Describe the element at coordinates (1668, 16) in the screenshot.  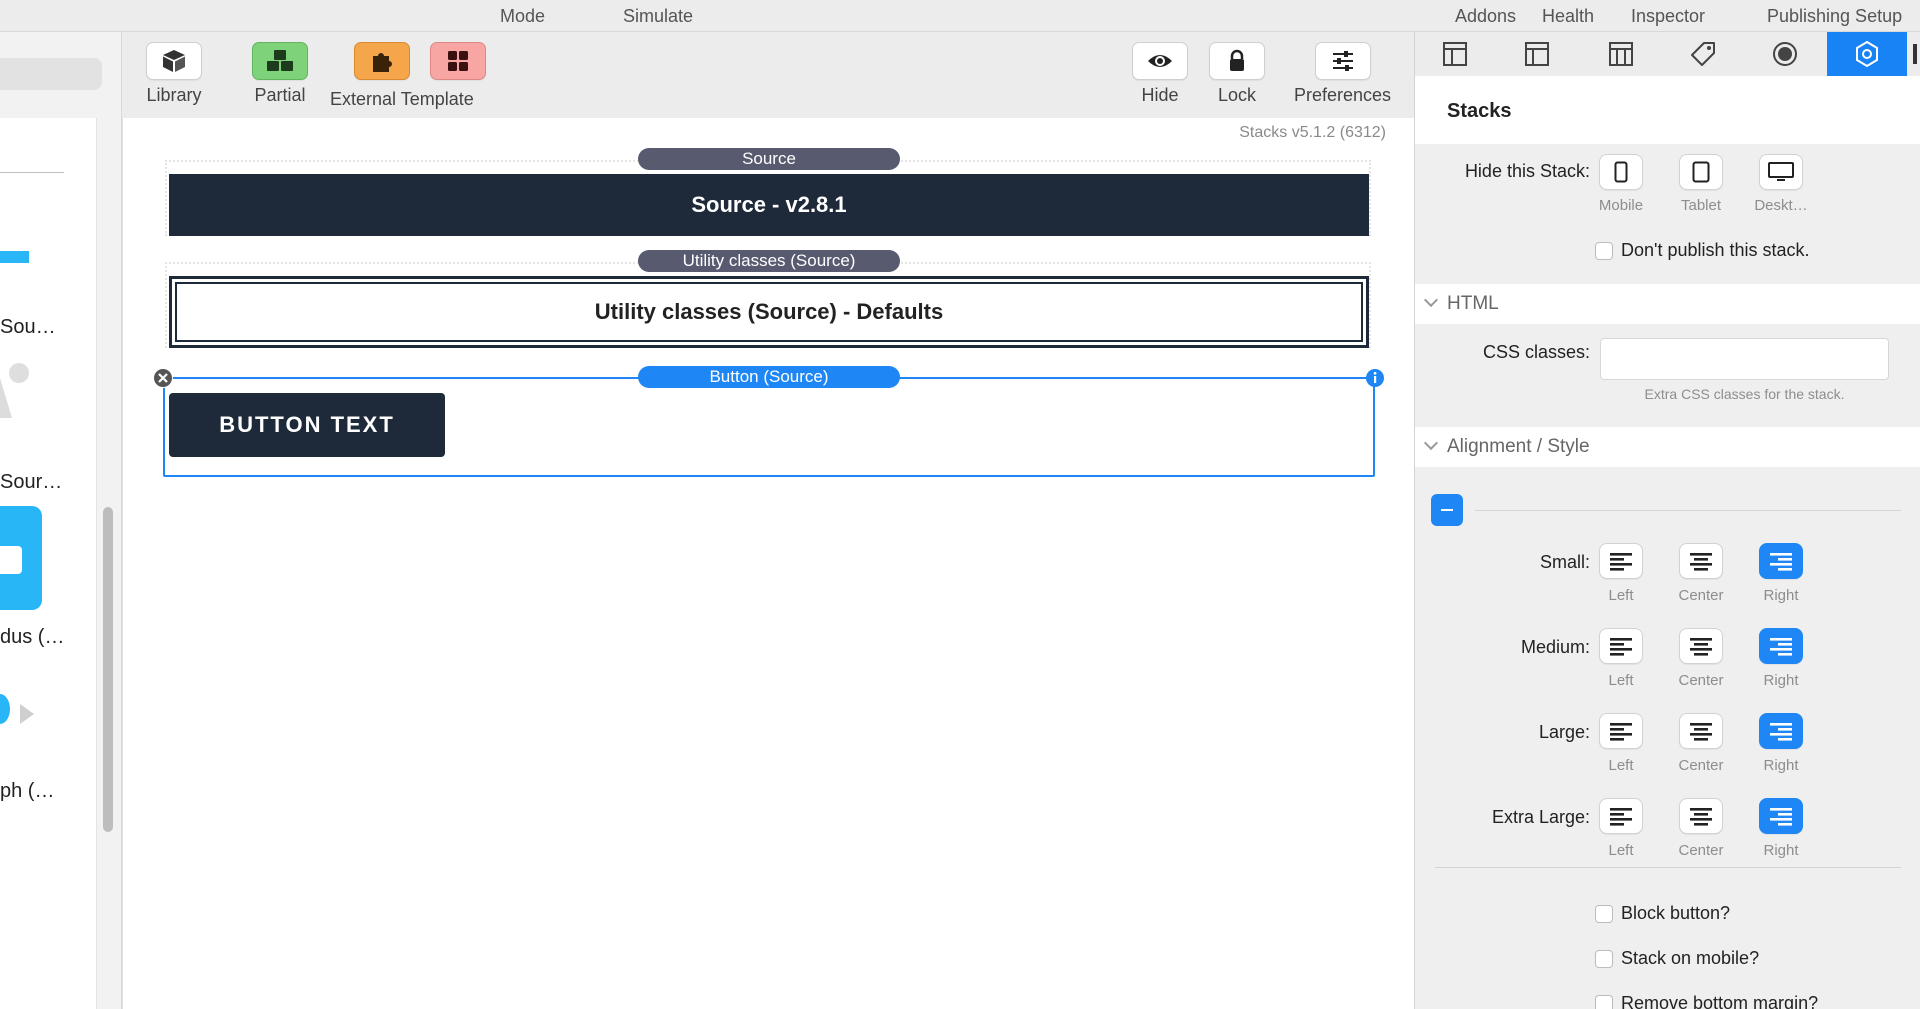
I see `menu-inspector: Inspector` at that location.